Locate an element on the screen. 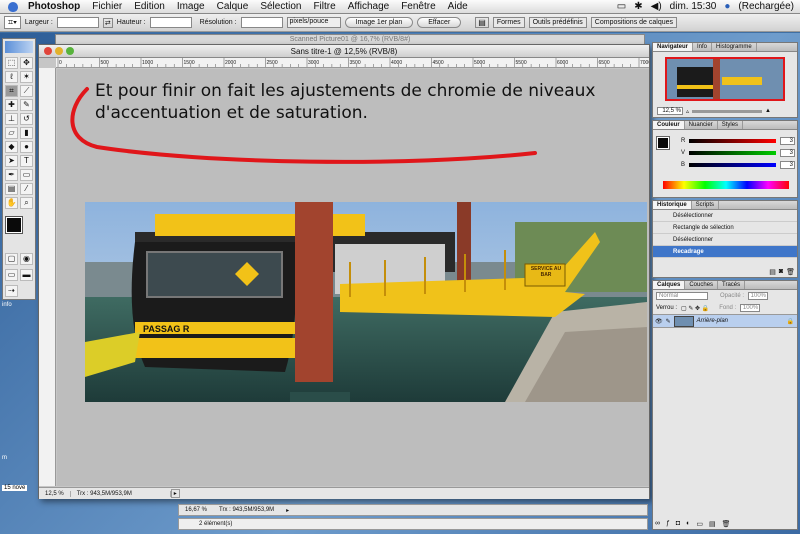 The width and height of the screenshot is (800, 534). palette-well-icon: ▤ is located at coordinates (482, 22).